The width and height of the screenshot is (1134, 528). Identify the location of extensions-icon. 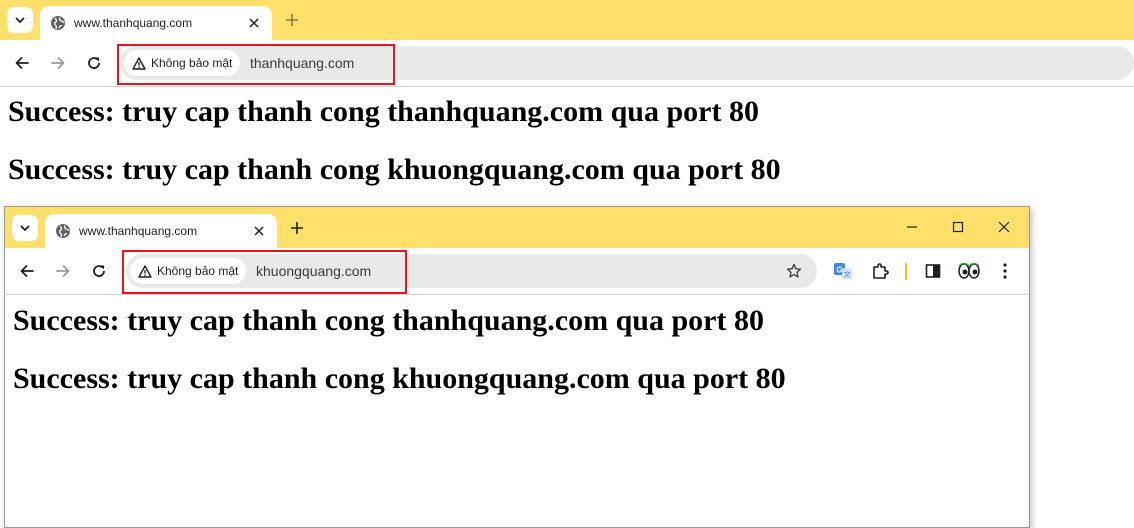
(880, 271).